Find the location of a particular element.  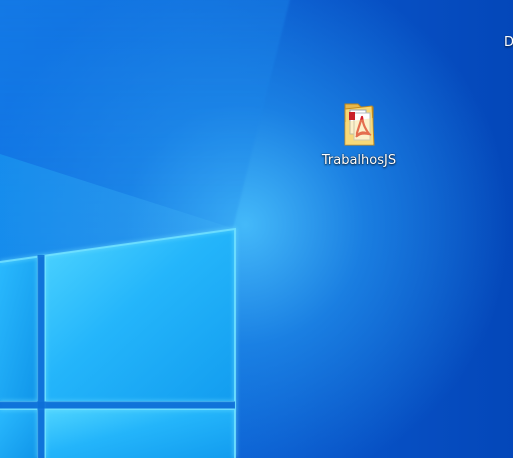

window-pane-bottom-right is located at coordinates (140, 433).